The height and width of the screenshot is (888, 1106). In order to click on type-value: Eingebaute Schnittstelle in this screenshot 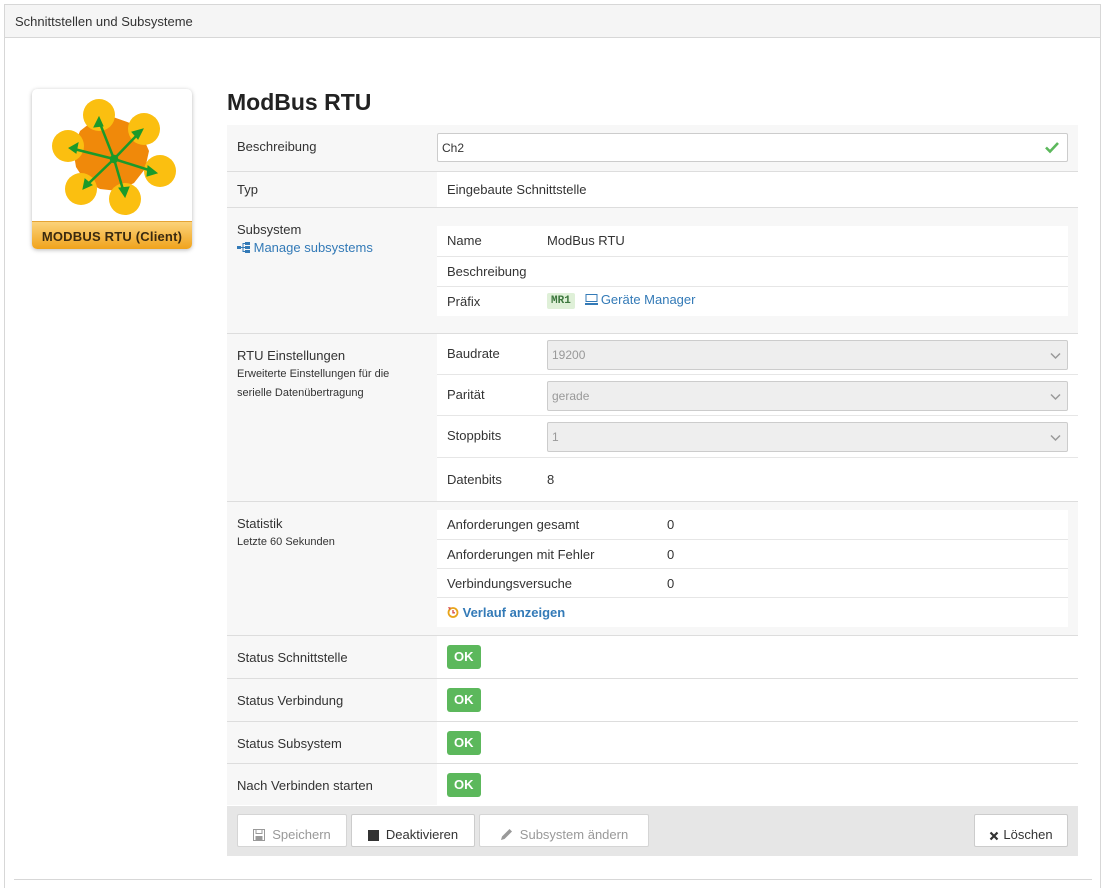, I will do `click(517, 189)`.